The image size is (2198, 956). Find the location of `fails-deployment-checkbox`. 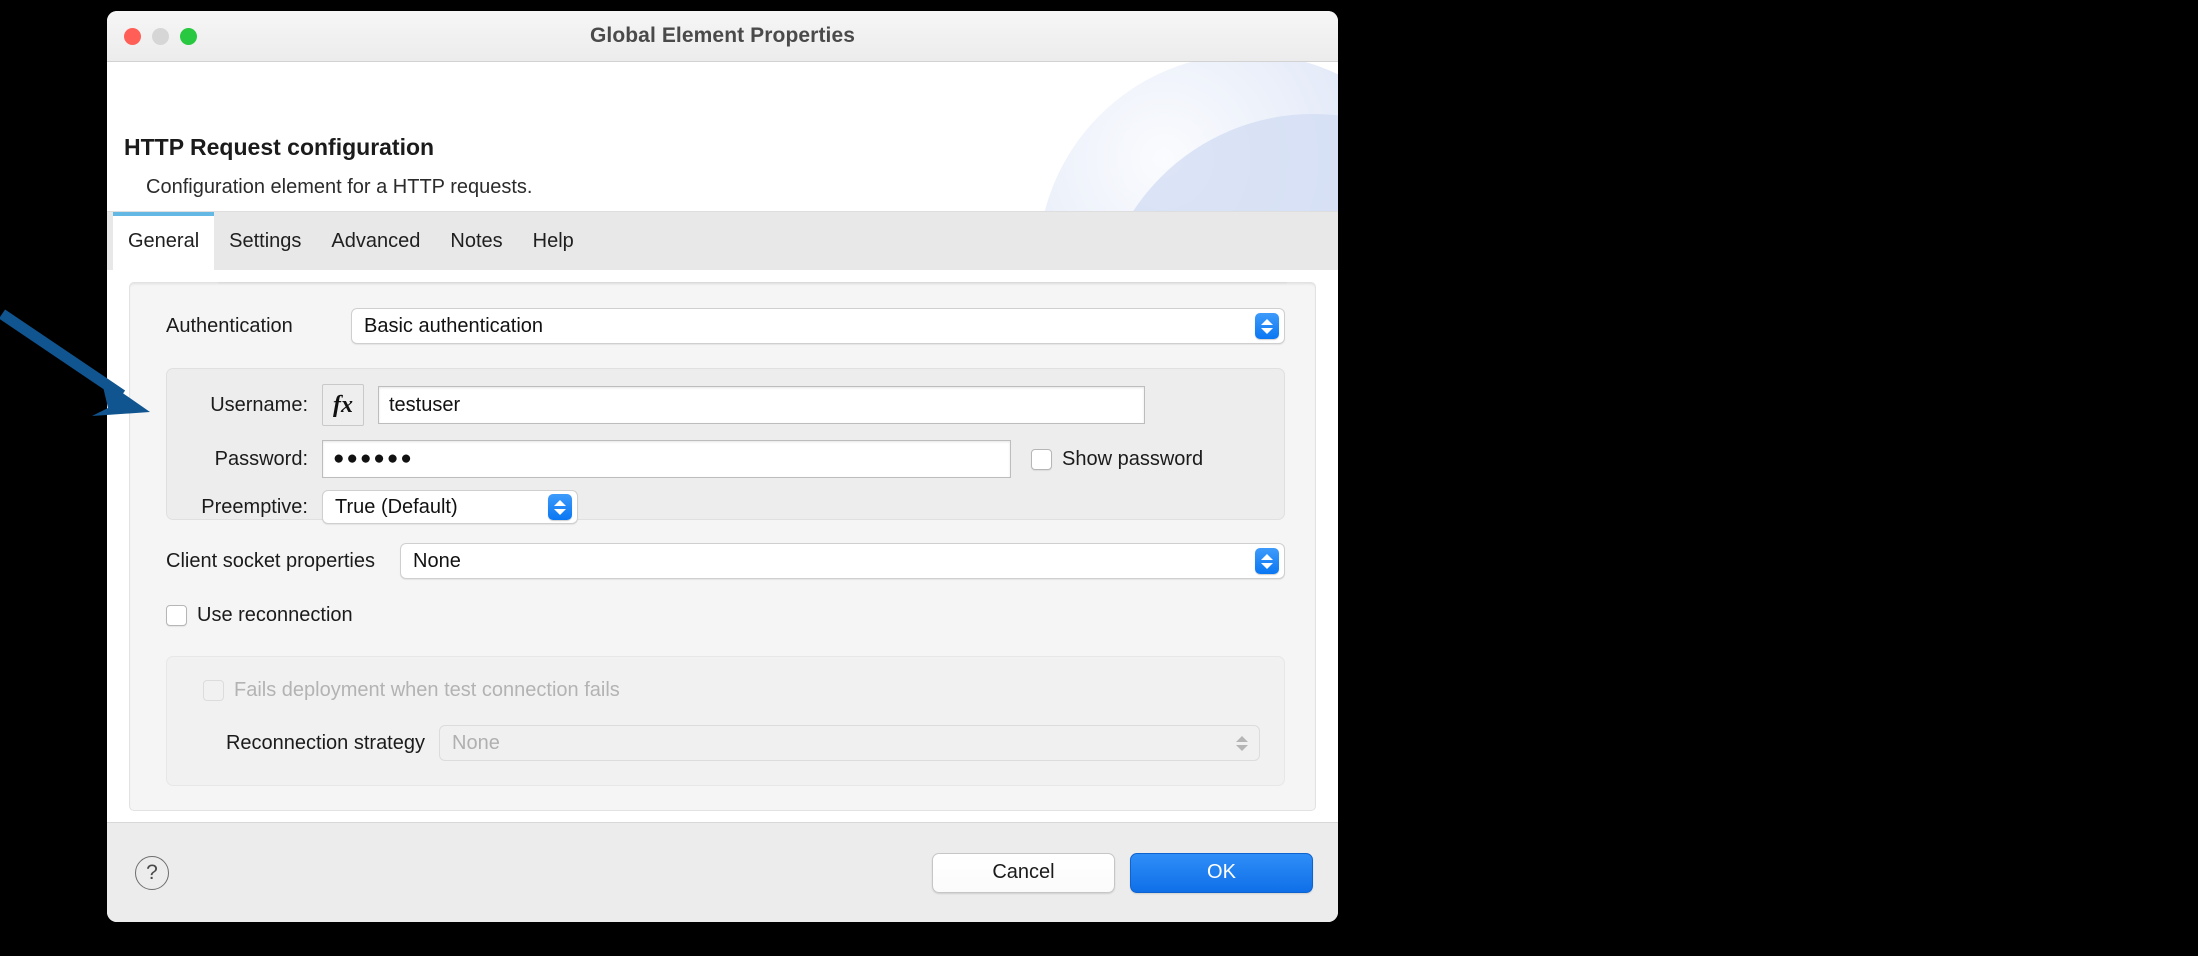

fails-deployment-checkbox is located at coordinates (213, 690).